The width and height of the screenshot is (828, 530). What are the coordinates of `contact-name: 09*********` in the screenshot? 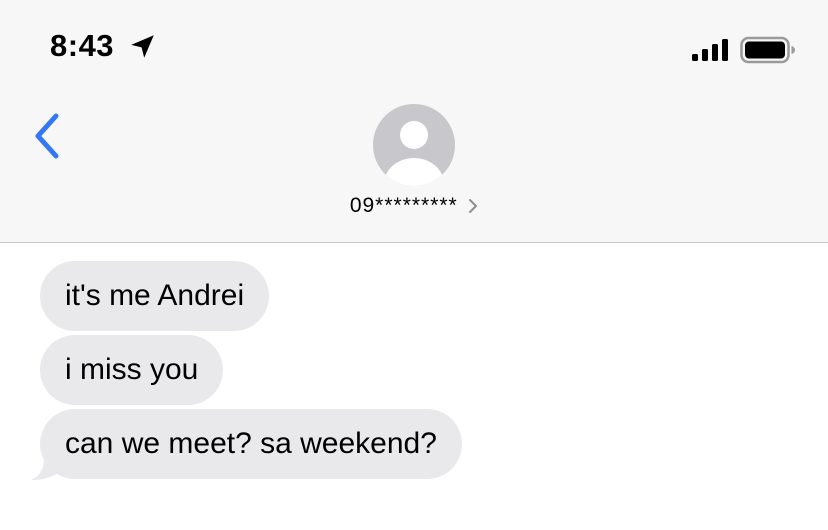 It's located at (403, 205).